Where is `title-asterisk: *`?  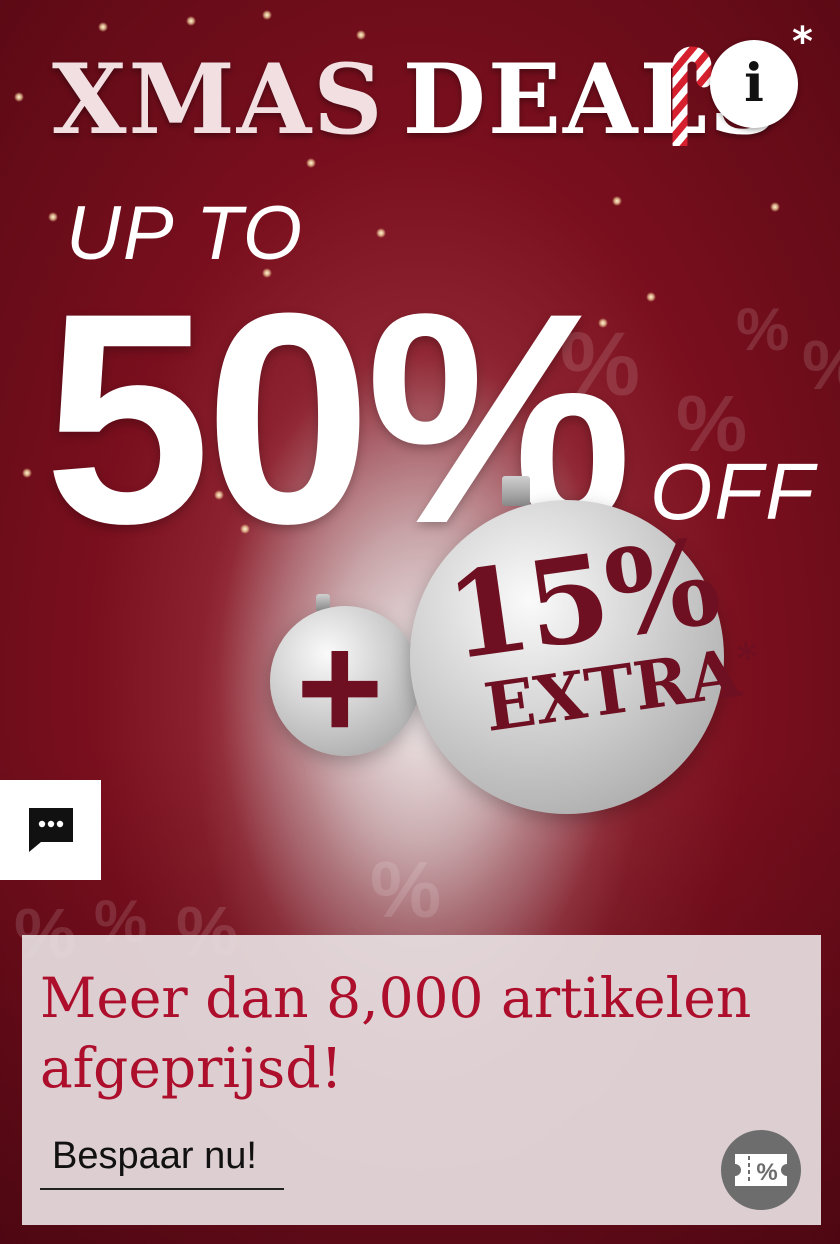 title-asterisk: * is located at coordinates (802, 42).